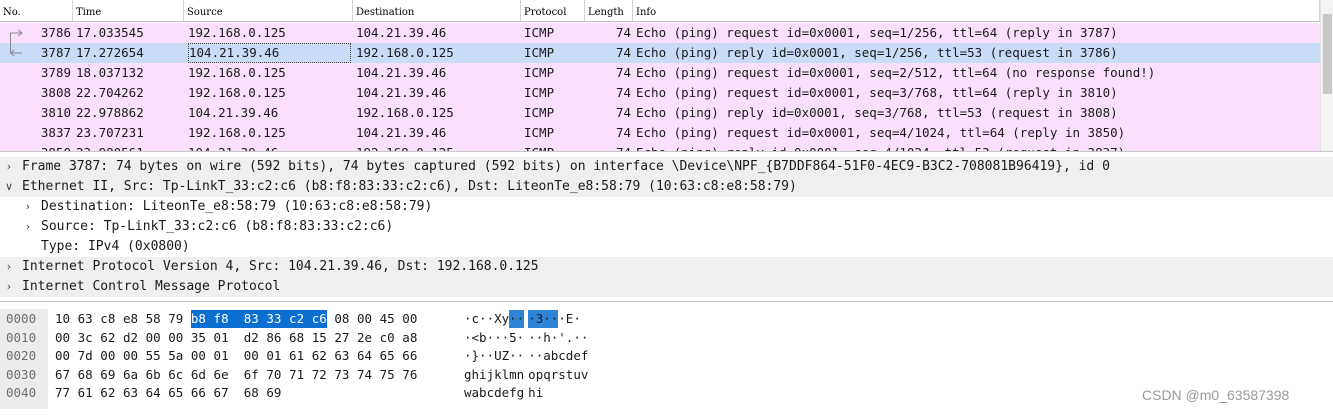 This screenshot has height=415, width=1333. I want to click on column-header-info: Info, so click(976, 11).